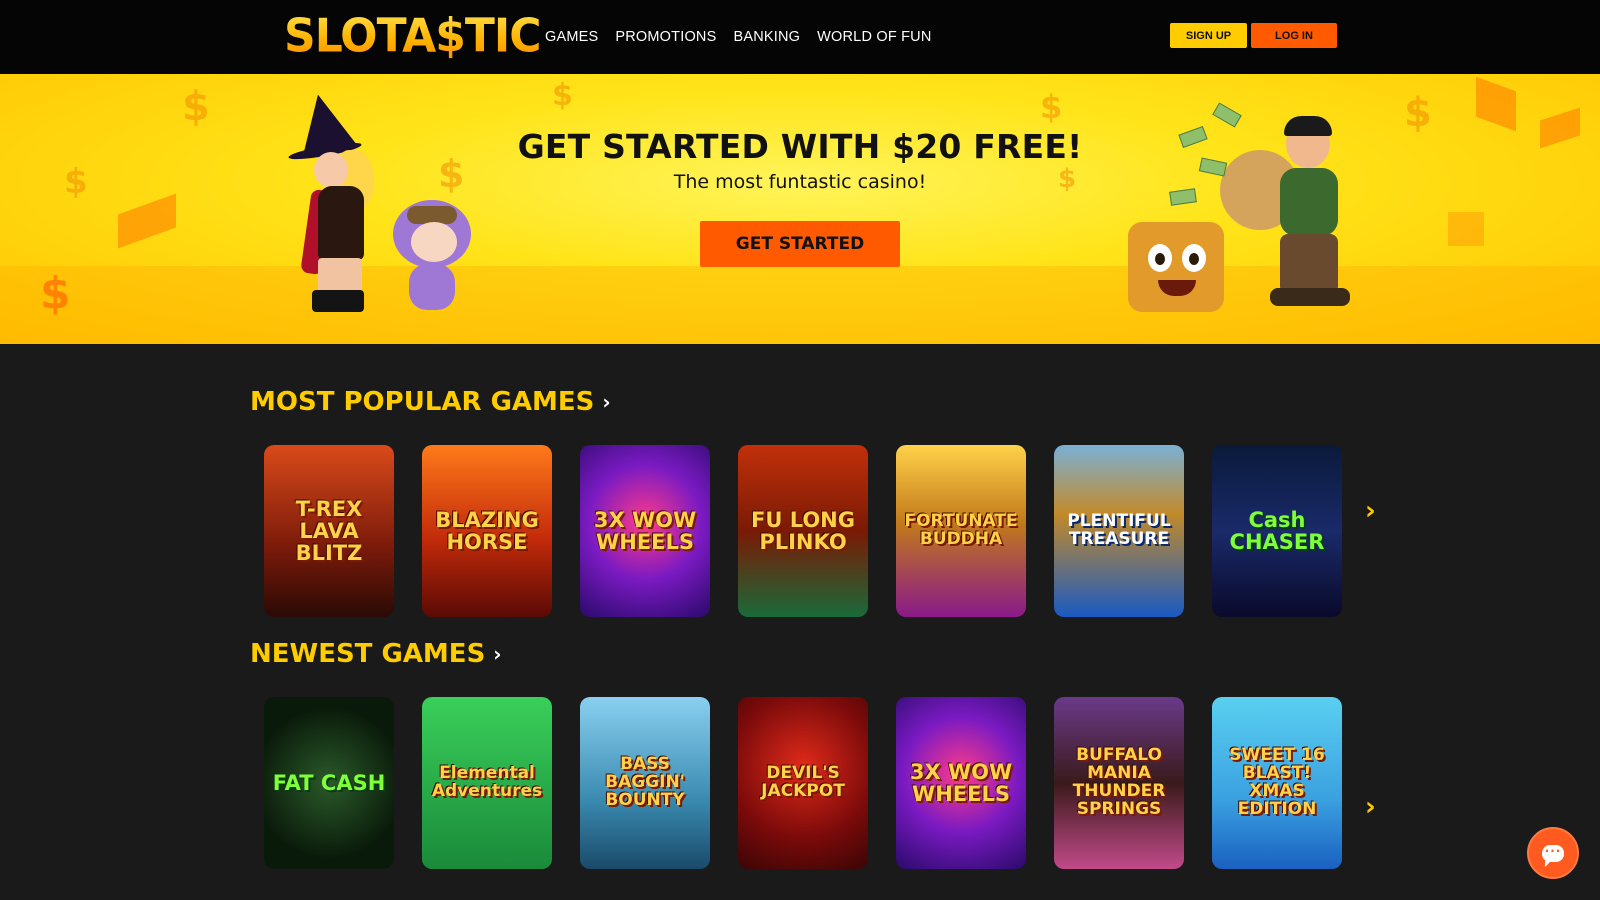  I want to click on game-title: BUFFALO MANIA THUNDER SPRINGS, so click(1119, 782).